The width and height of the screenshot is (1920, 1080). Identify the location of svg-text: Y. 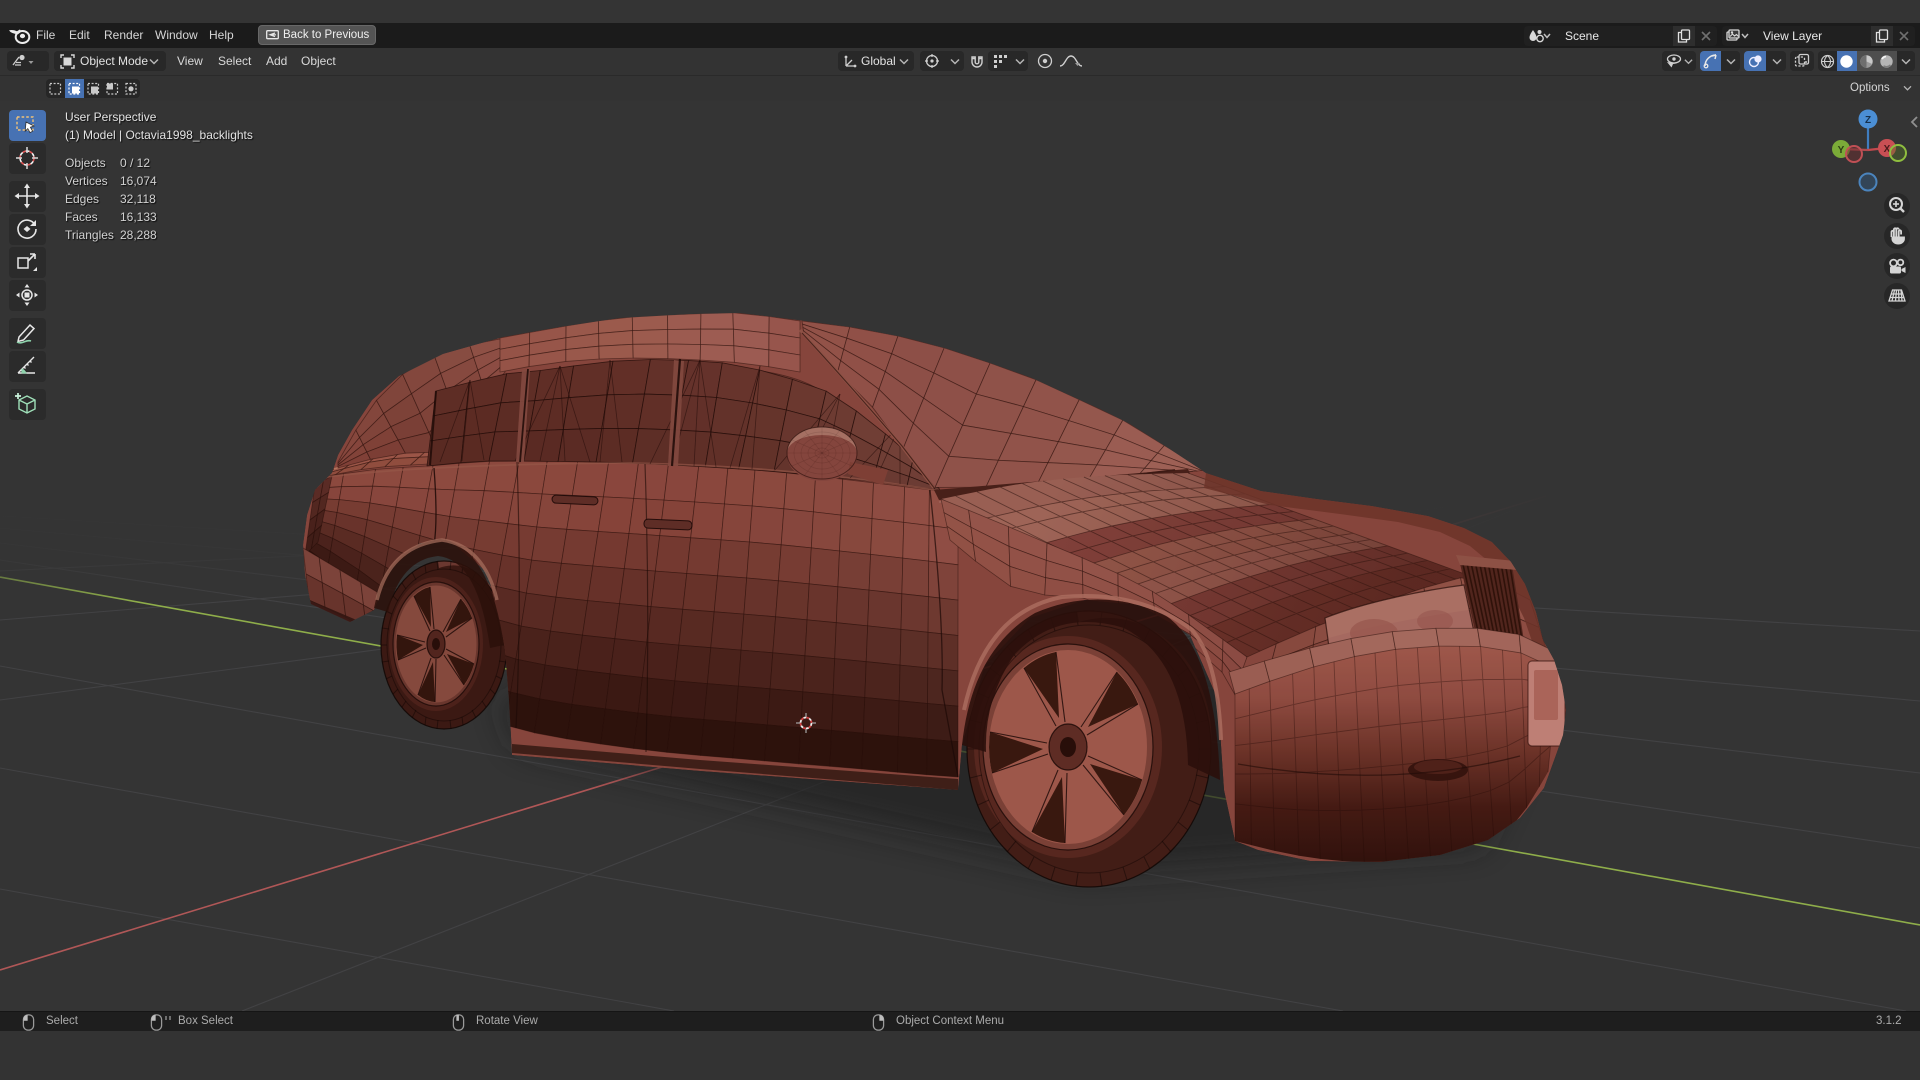
(1841, 150).